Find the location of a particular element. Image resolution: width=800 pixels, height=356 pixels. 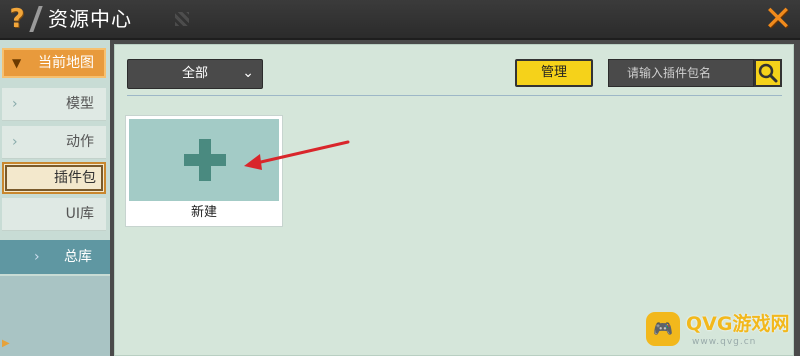

annotation-arrow-icon is located at coordinates (297, 155).